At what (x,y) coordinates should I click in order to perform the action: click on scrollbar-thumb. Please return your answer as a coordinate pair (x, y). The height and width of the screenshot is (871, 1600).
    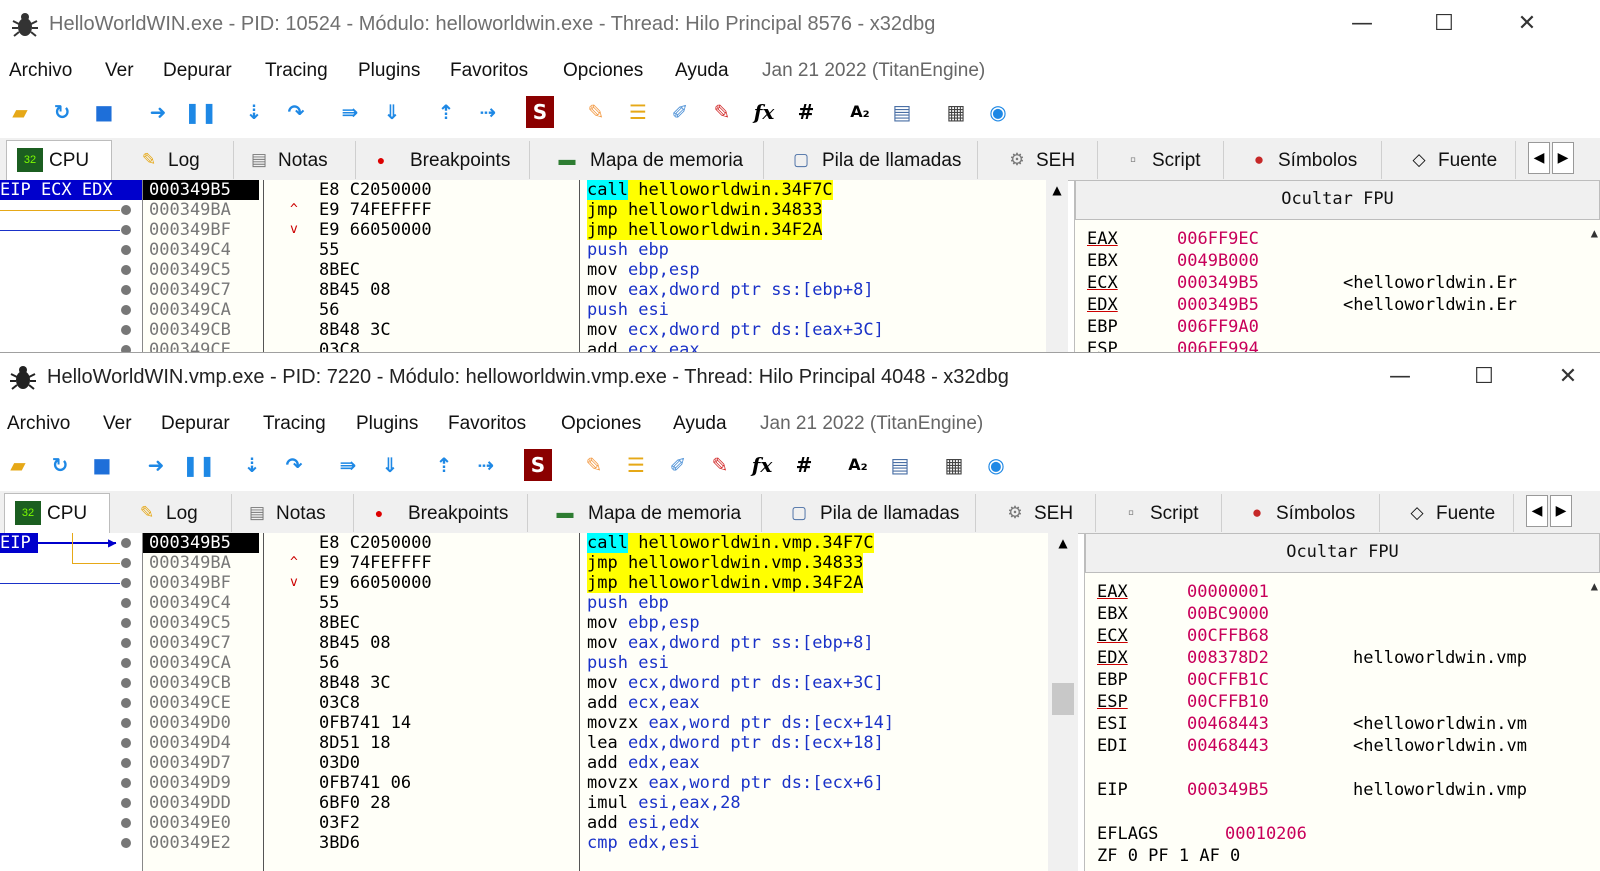
    Looking at the image, I should click on (1063, 699).